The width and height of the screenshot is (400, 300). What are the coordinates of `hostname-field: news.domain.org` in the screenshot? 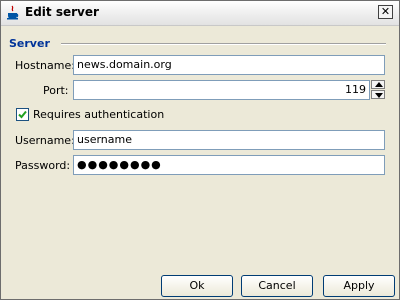 It's located at (229, 65).